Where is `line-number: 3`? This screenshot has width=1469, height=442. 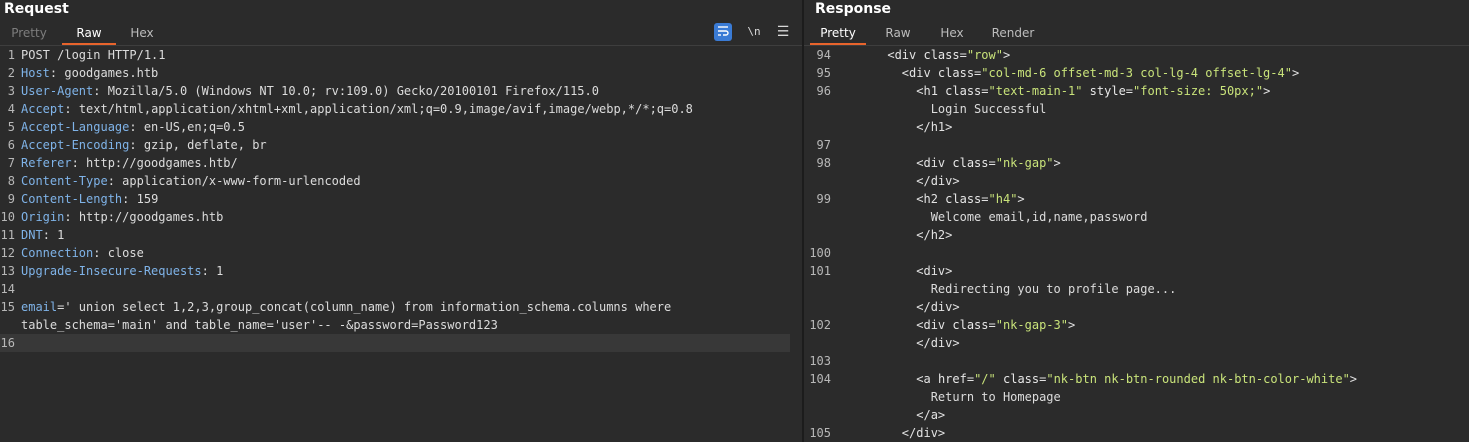 line-number: 3 is located at coordinates (11, 91).